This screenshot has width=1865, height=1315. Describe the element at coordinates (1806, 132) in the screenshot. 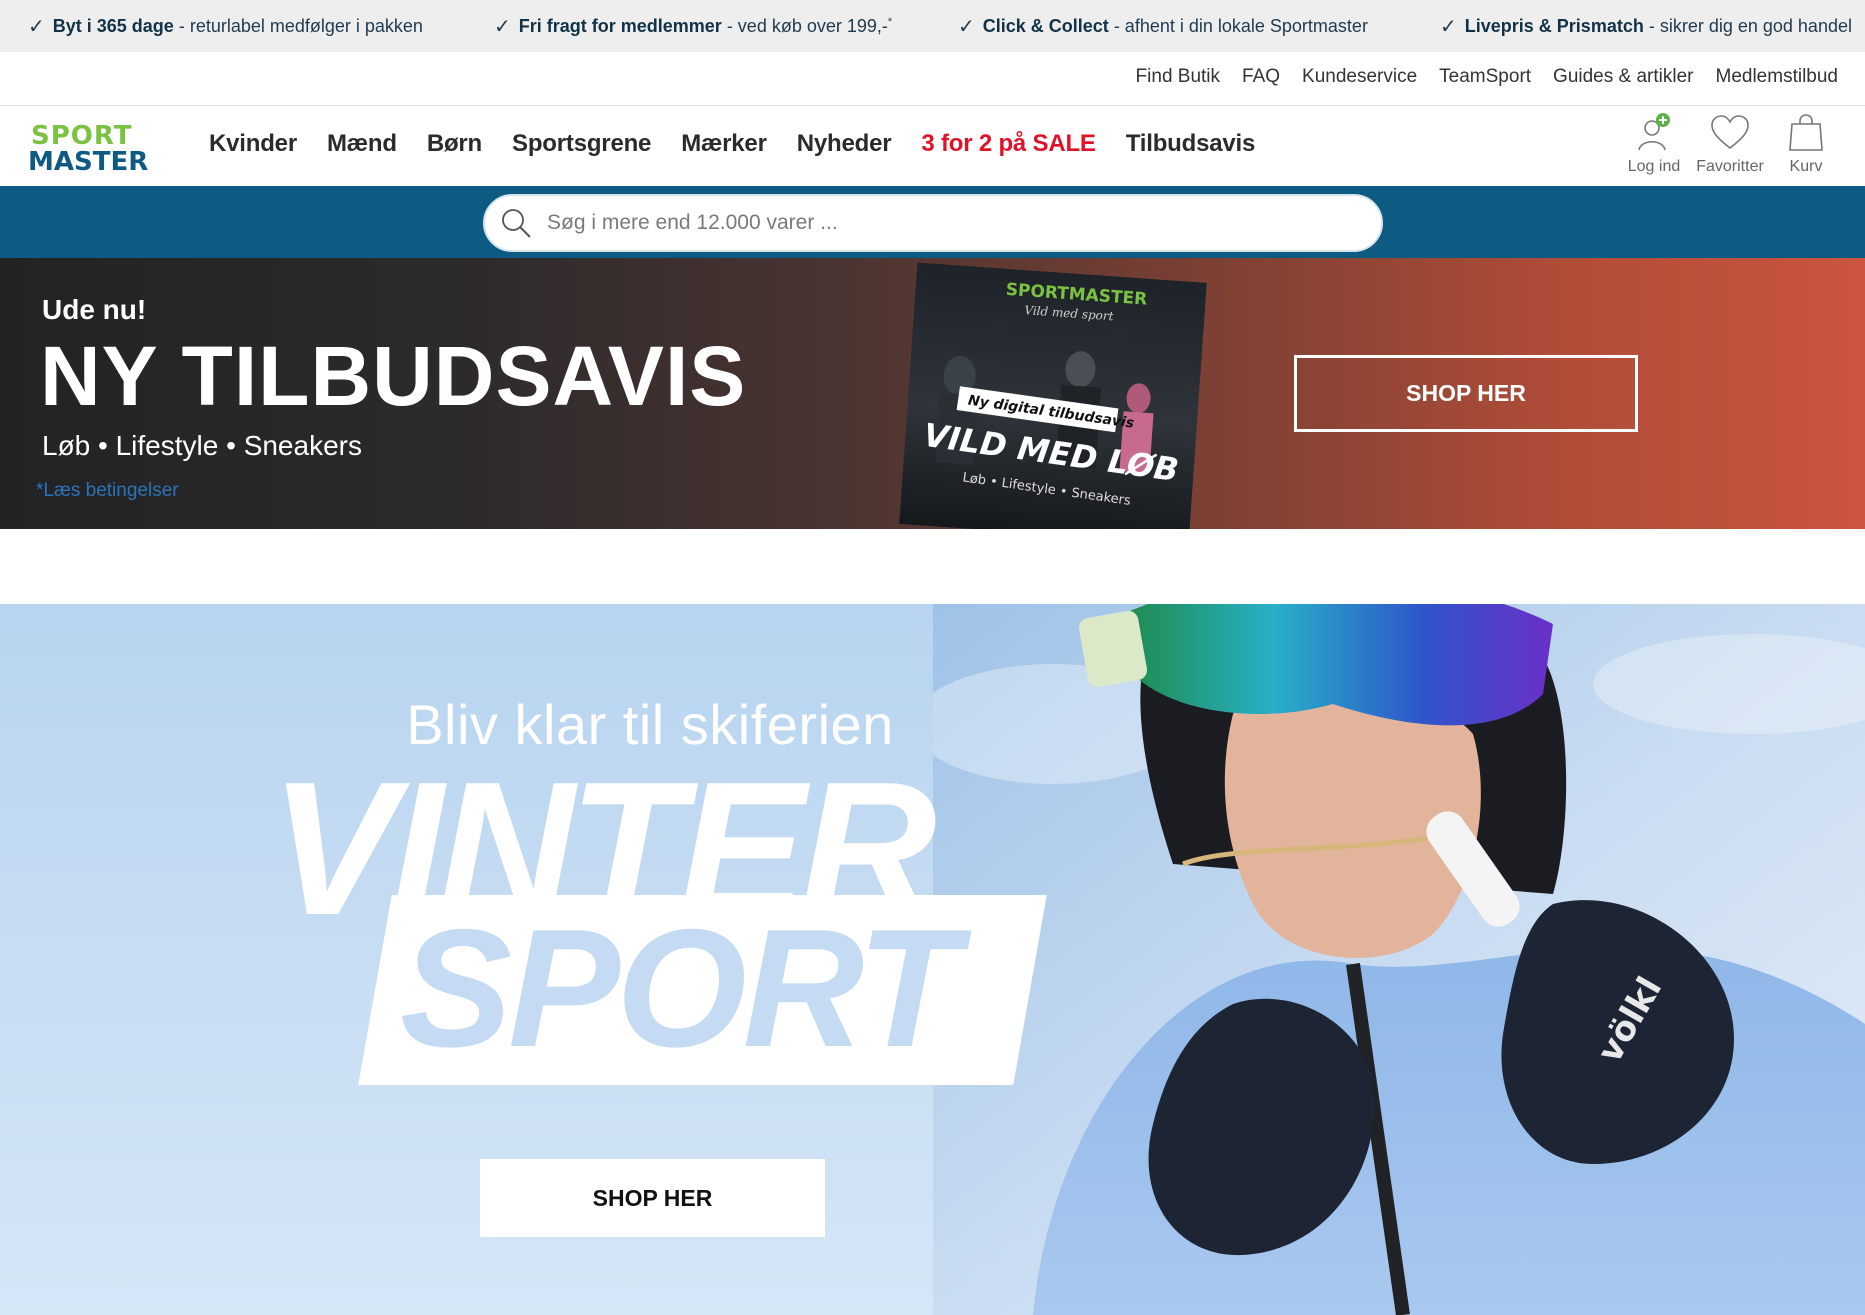

I see `shopping-bag-icon` at that location.